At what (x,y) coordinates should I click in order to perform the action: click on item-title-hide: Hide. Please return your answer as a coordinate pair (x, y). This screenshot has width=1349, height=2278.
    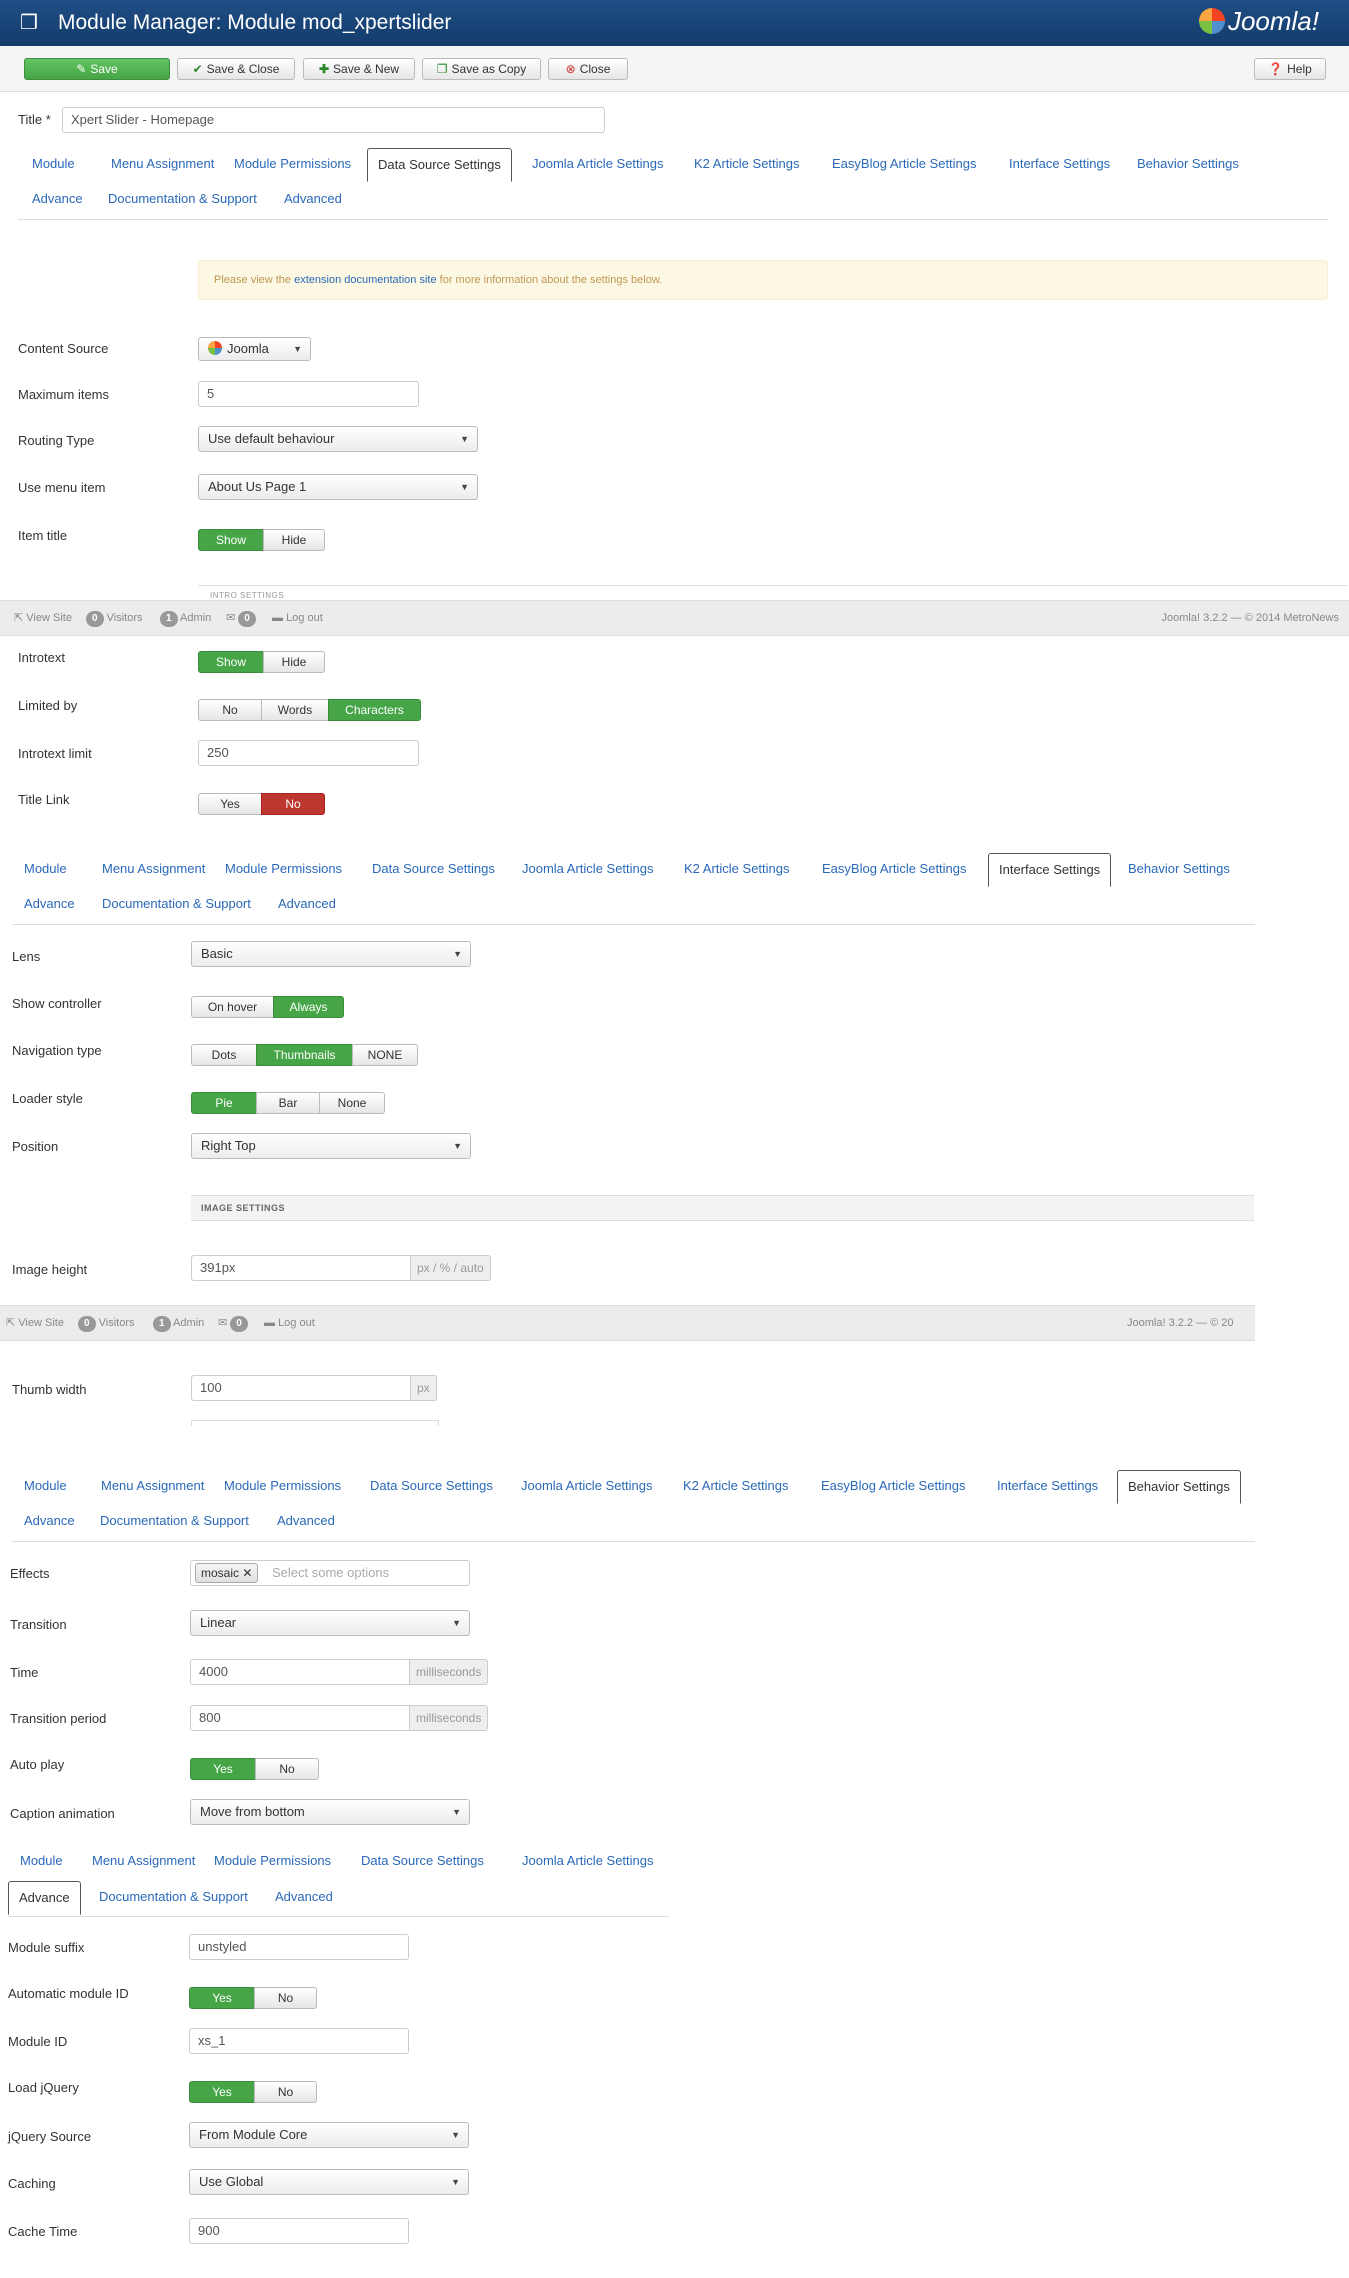
    Looking at the image, I should click on (294, 540).